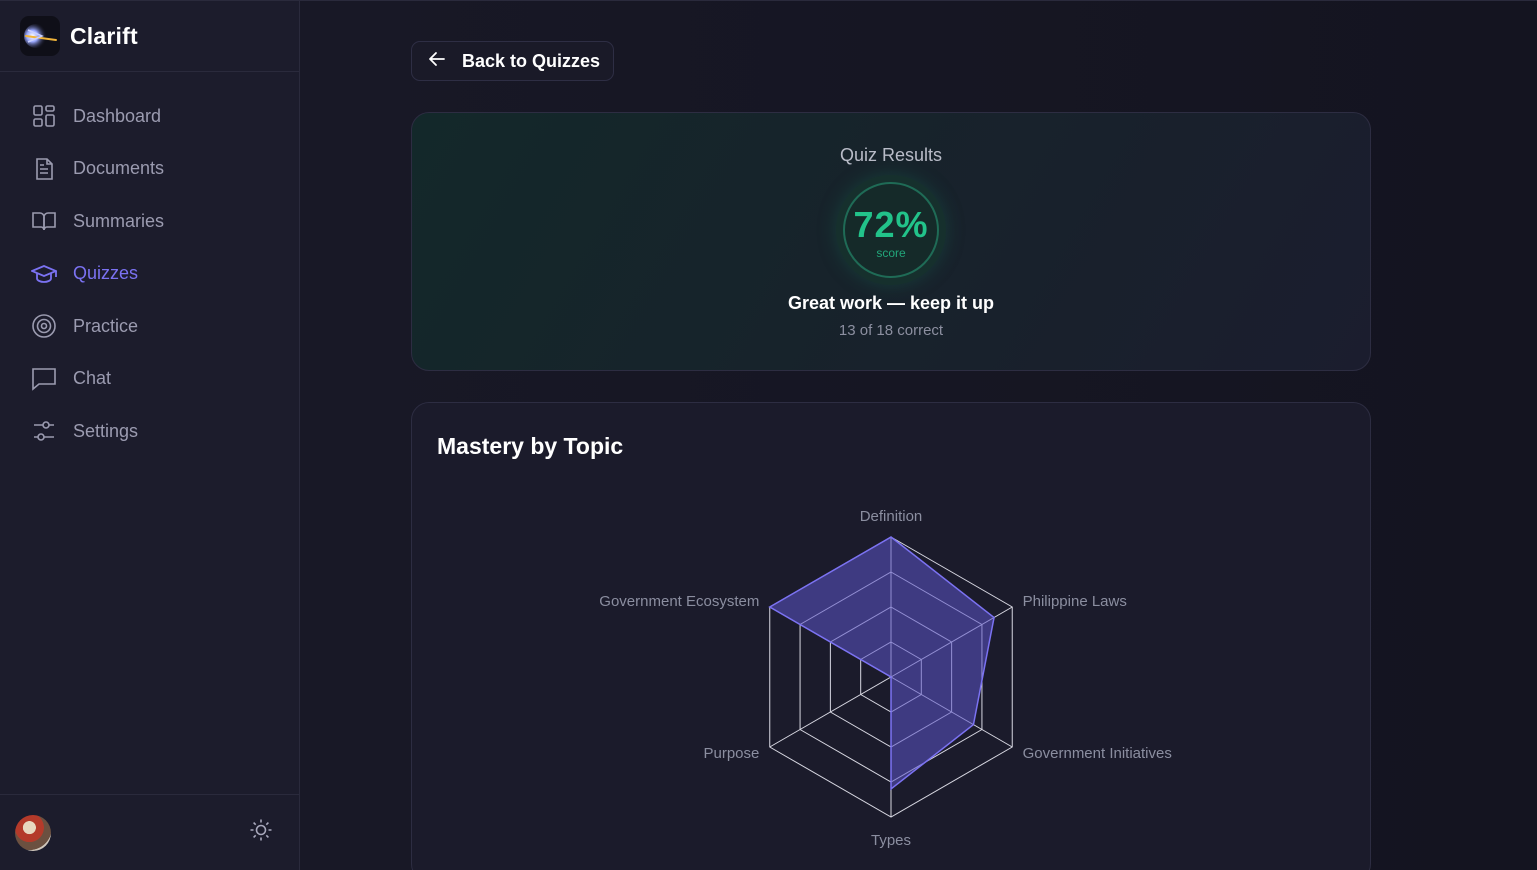  Describe the element at coordinates (149, 379) in the screenshot. I see `sidebar-item-chat: Chat` at that location.